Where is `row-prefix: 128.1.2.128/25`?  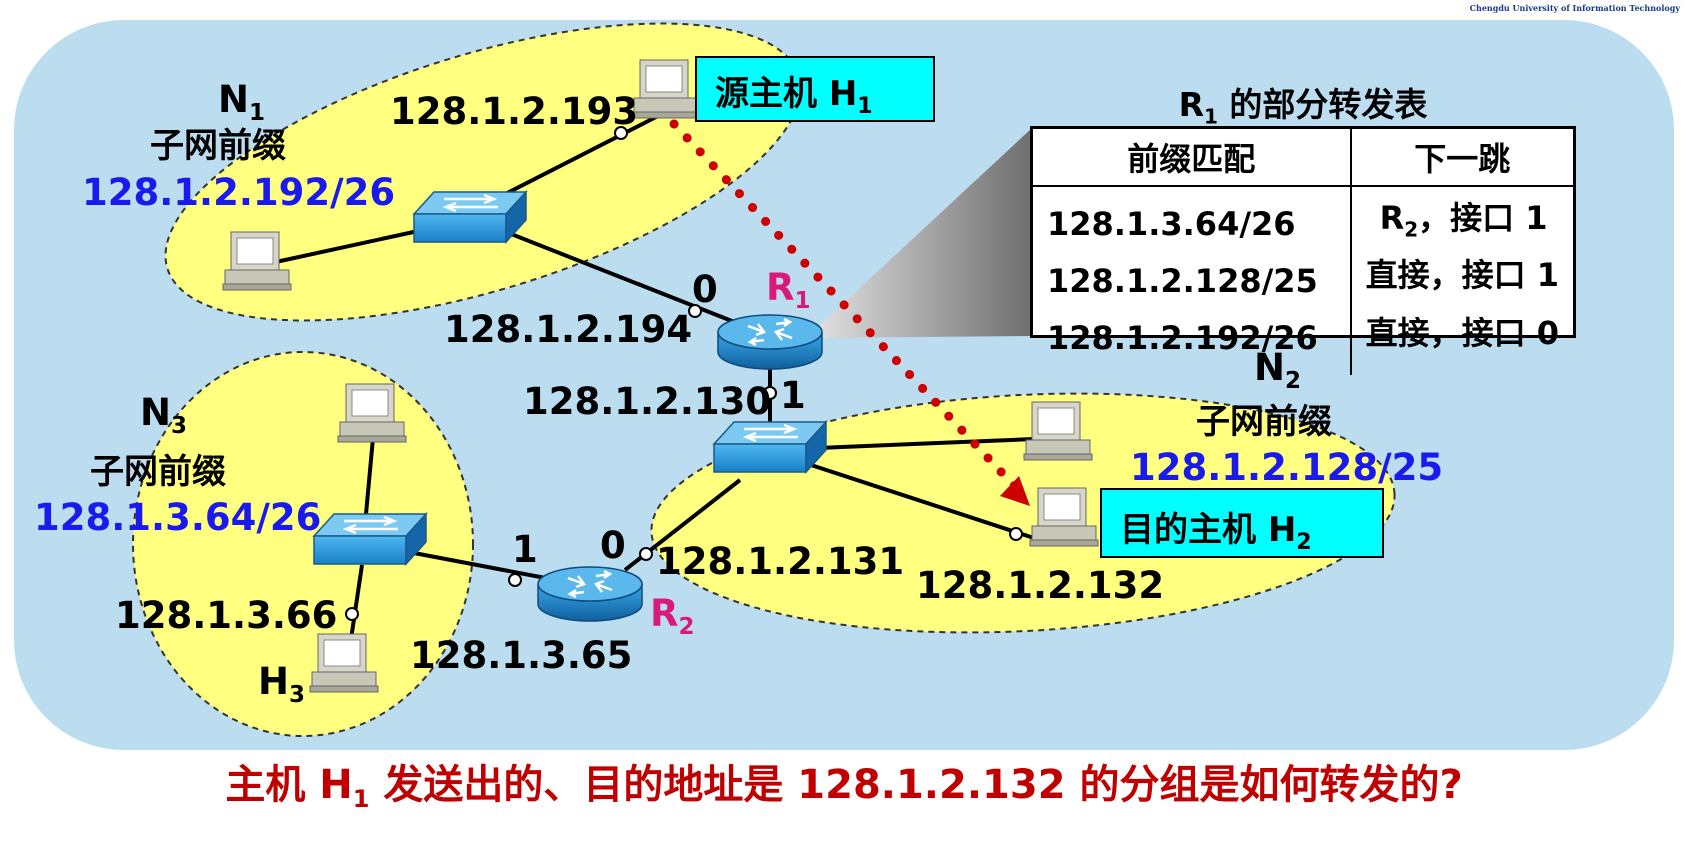
row-prefix: 128.1.2.128/25 is located at coordinates (1192, 281).